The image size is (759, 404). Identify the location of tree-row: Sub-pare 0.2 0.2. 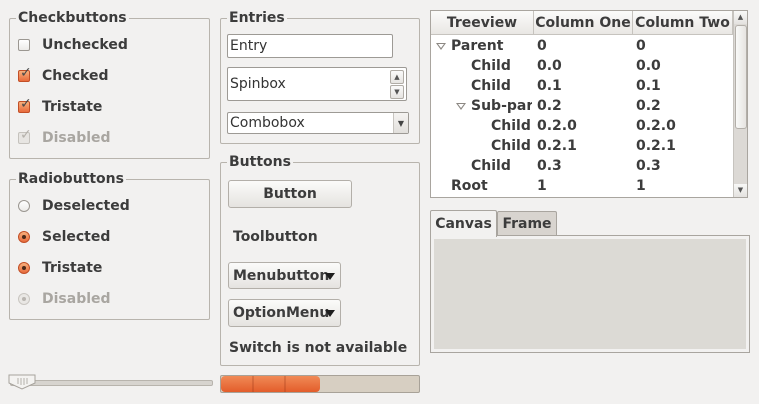
(582, 106).